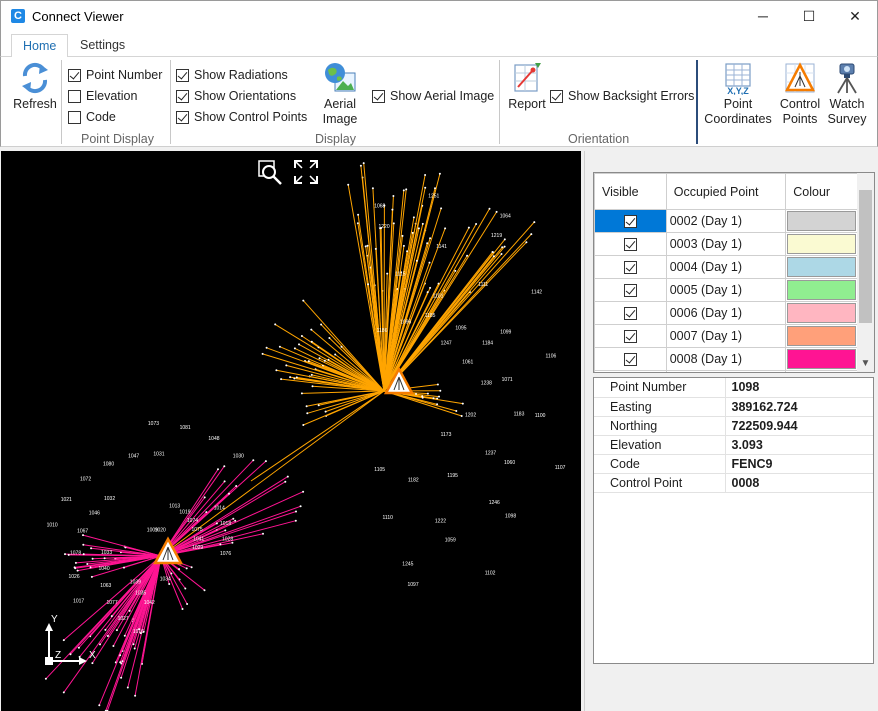 Image resolution: width=878 pixels, height=711 pixels. What do you see at coordinates (726, 191) in the screenshot?
I see `header-occupied-point: Occupied Point` at bounding box center [726, 191].